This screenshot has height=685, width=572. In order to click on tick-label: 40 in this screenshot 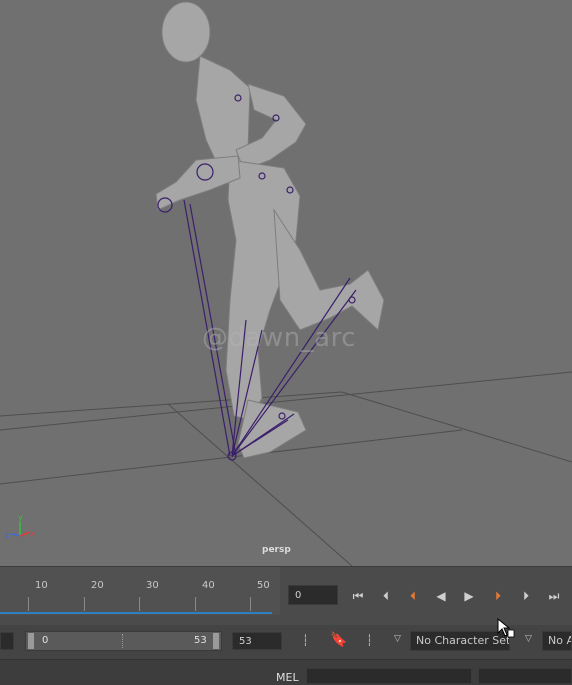, I will do `click(208, 585)`.